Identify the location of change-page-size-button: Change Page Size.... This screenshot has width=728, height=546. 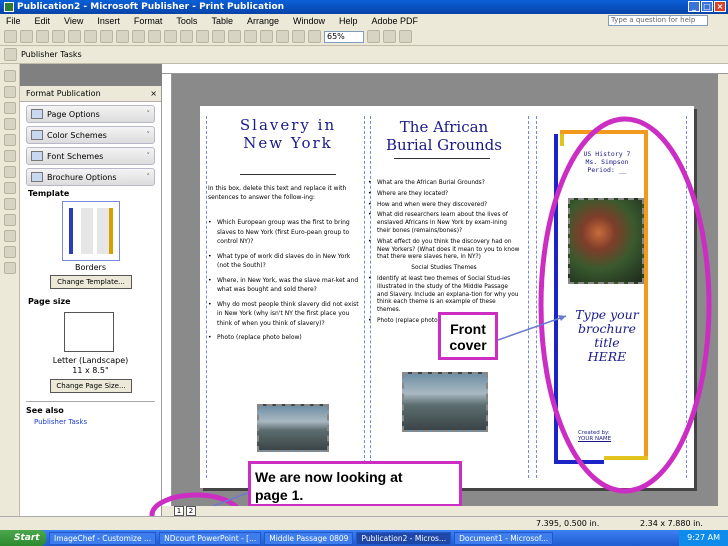
(91, 386).